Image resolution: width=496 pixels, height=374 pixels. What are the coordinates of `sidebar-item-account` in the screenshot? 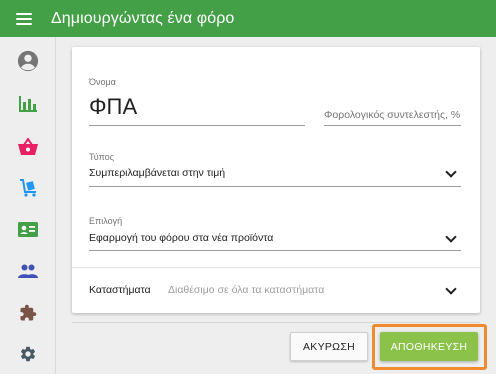 It's located at (27, 61).